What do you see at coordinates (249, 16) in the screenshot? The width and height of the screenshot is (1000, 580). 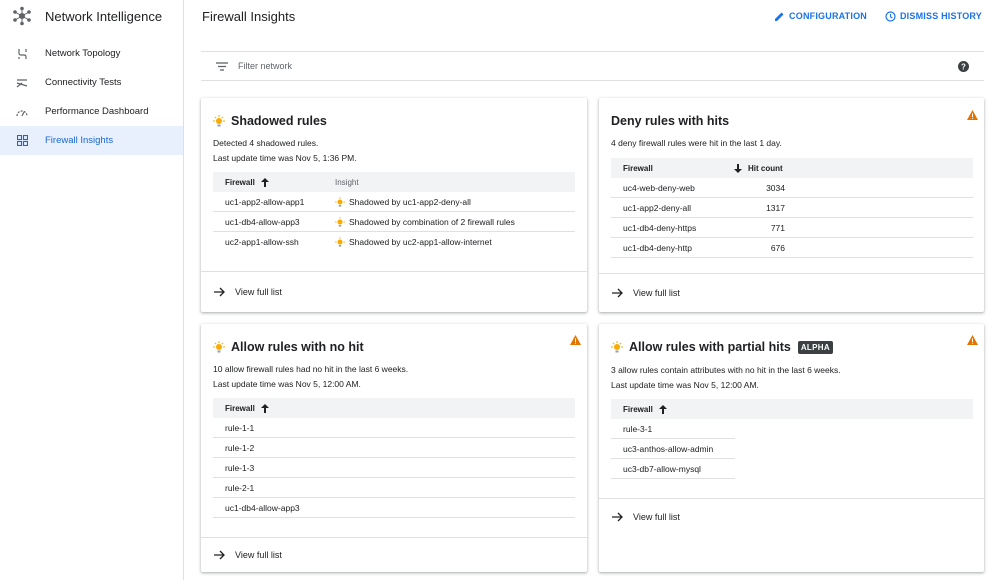 I see `page-title: Firewall Insights` at bounding box center [249, 16].